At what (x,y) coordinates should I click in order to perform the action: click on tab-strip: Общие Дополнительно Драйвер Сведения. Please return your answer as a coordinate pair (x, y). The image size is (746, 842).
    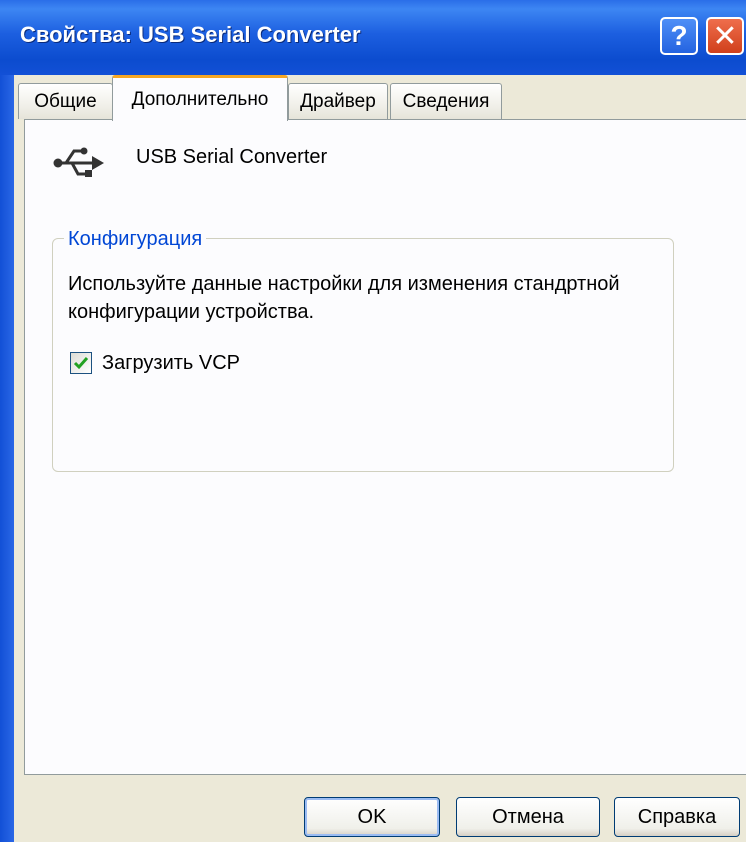
    Looking at the image, I should click on (381, 99).